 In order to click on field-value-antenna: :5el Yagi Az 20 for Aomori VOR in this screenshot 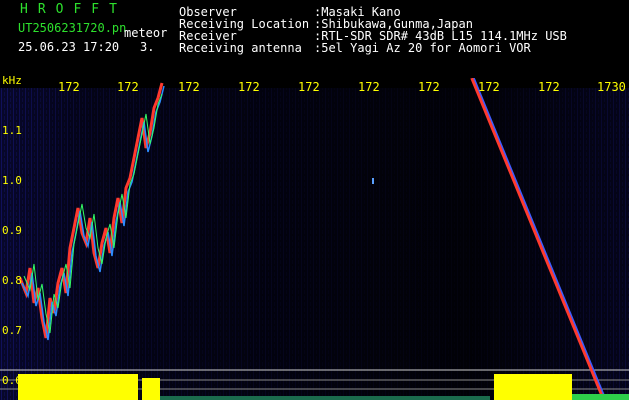, I will do `click(422, 48)`.